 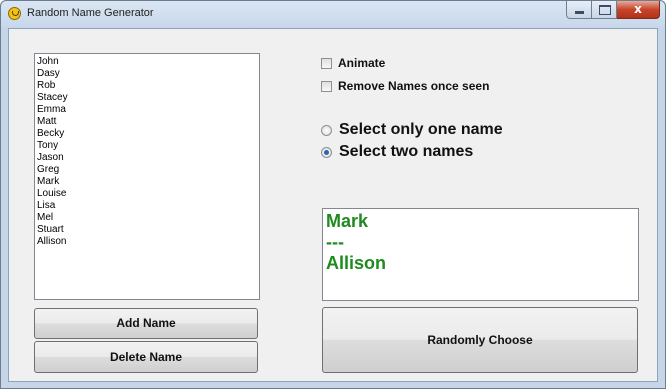 I want to click on title-bar: Random Name Generator x, so click(x=333, y=14).